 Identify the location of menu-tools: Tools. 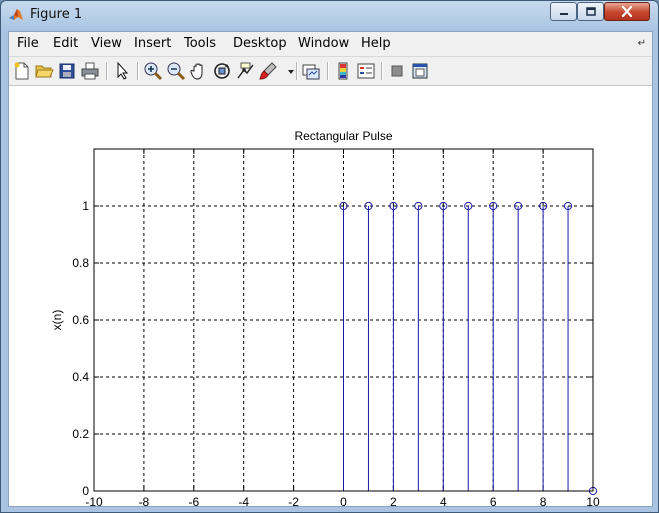
(200, 43).